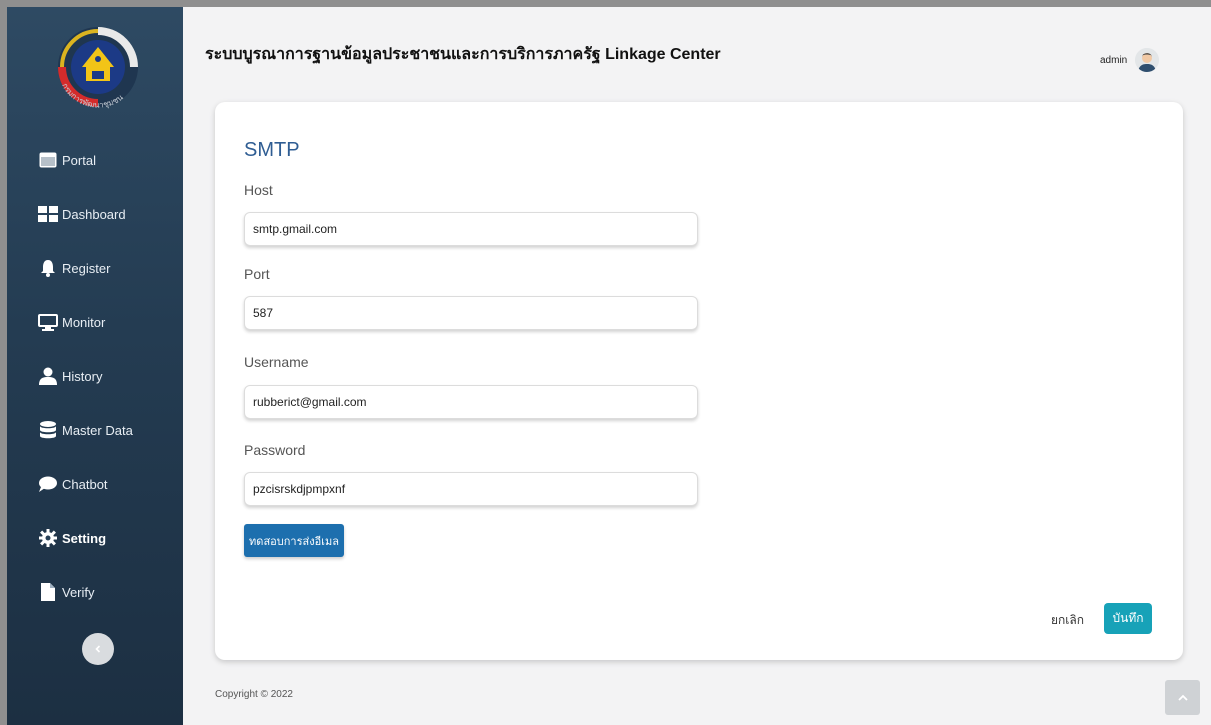 The image size is (1211, 725). I want to click on sidebar-item-label: Portal, so click(79, 160).